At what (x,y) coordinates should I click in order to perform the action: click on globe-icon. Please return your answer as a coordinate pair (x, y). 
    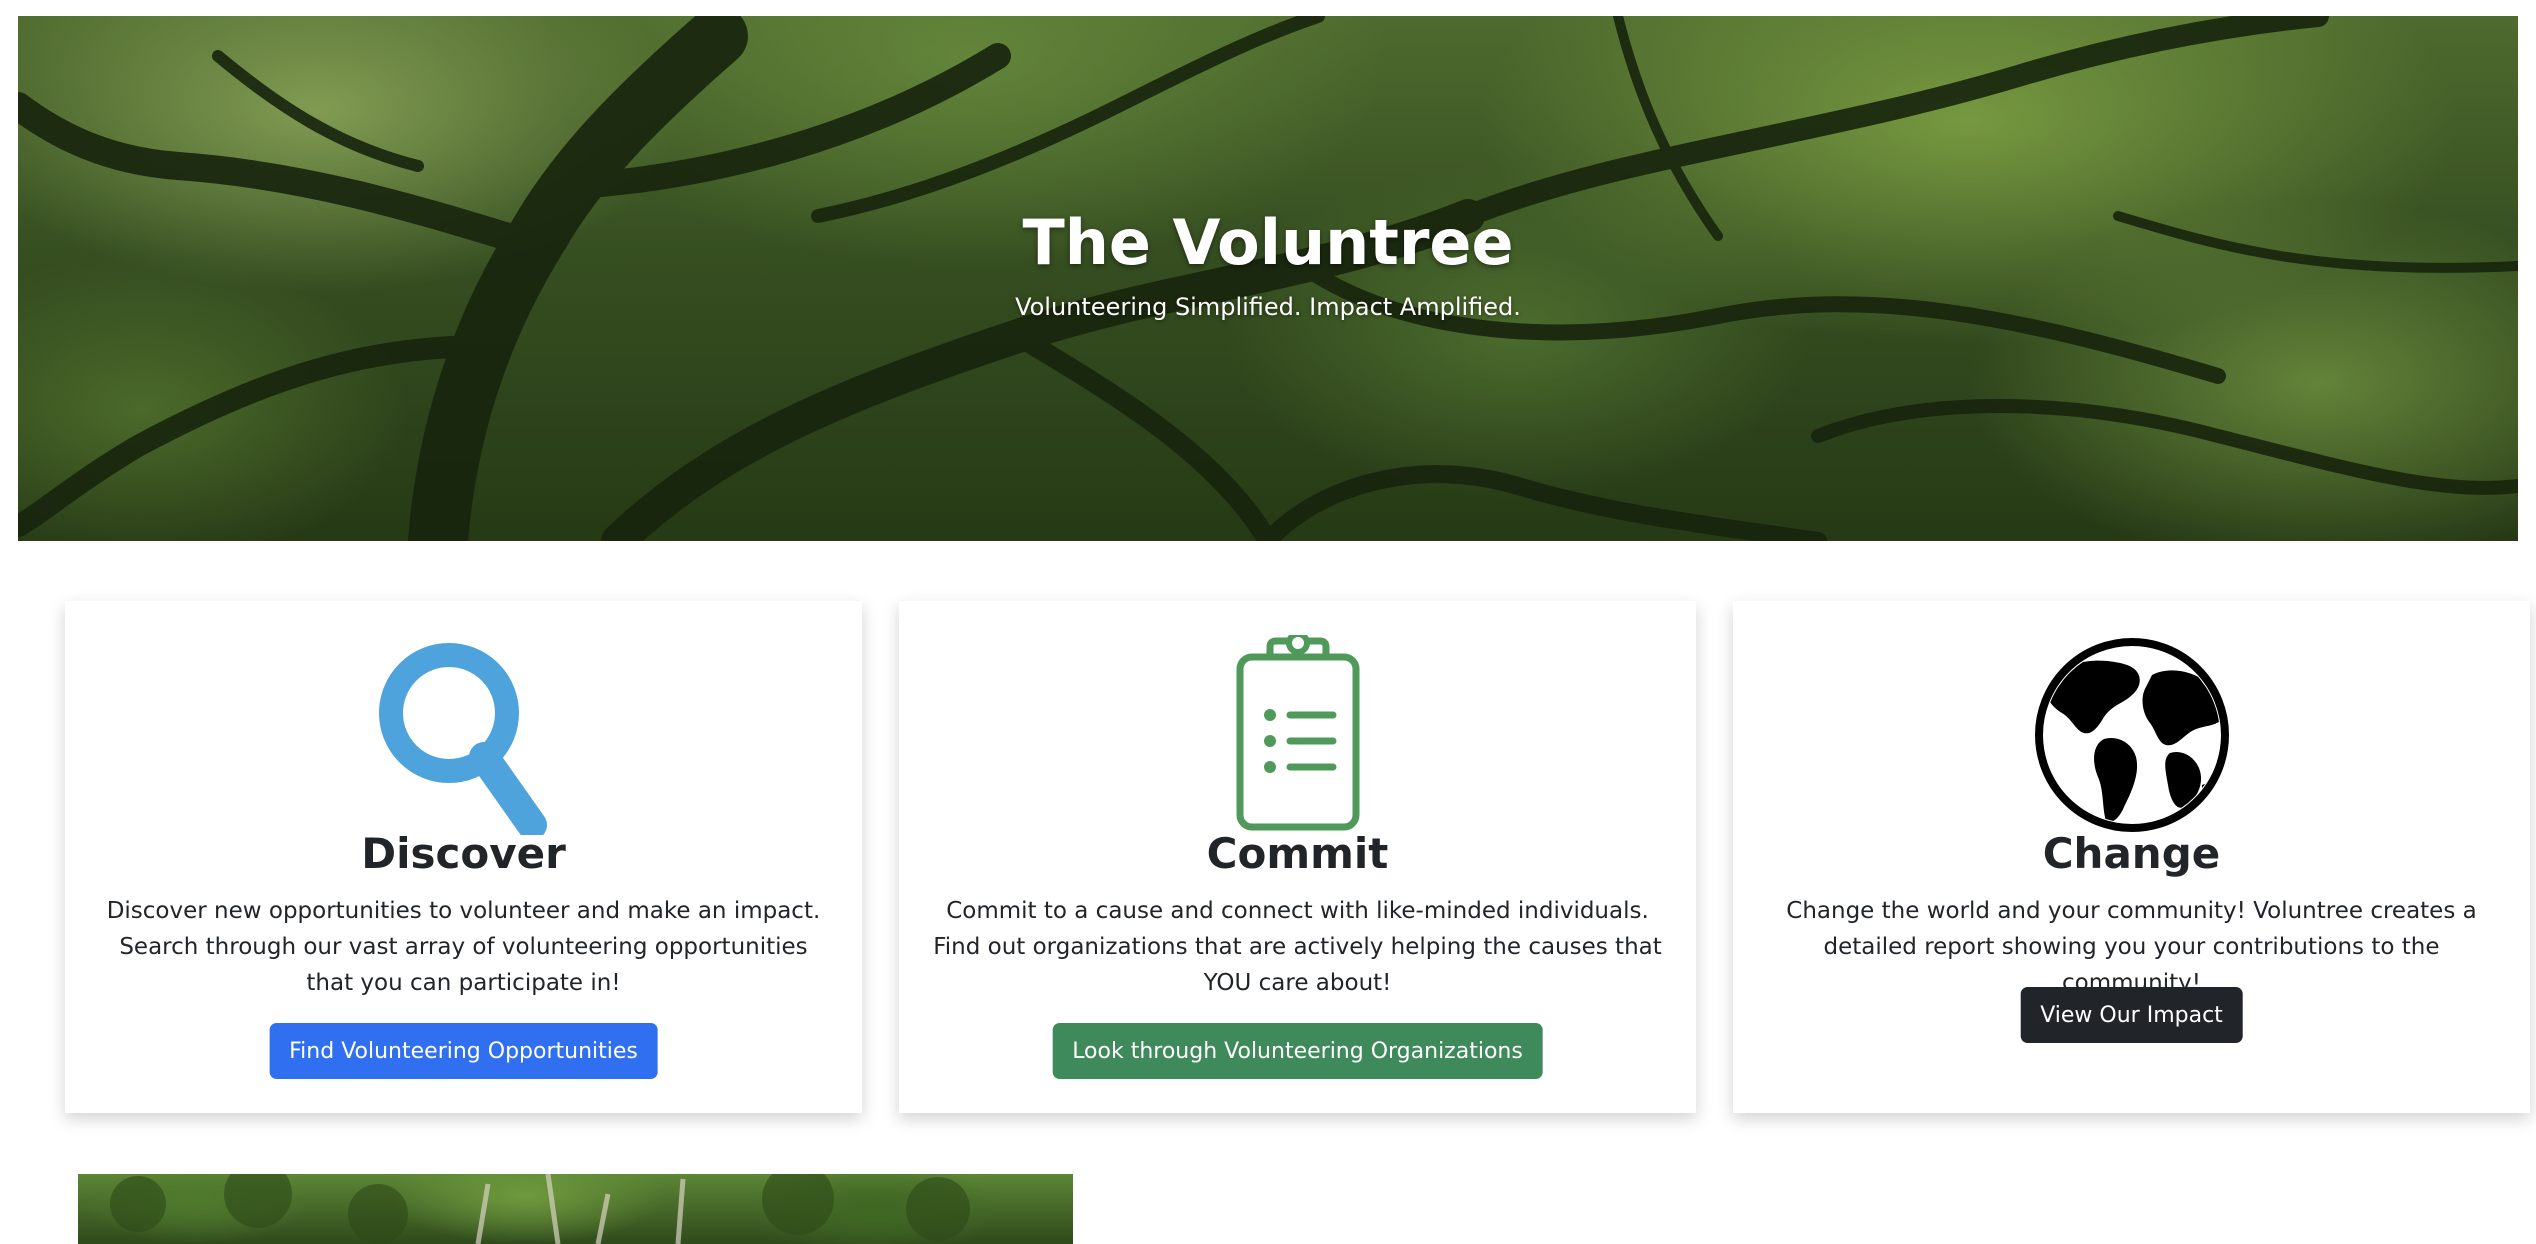
    Looking at the image, I should click on (2131, 735).